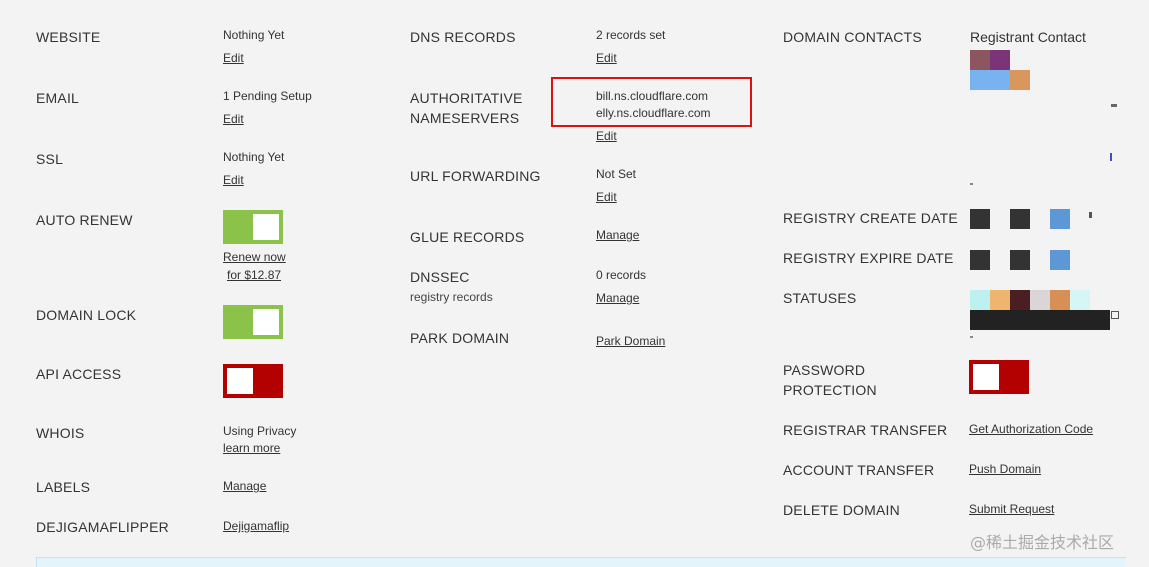 Image resolution: width=1149 pixels, height=567 pixels. Describe the element at coordinates (79, 374) in the screenshot. I see `api-access-label: API ACCESS` at that location.